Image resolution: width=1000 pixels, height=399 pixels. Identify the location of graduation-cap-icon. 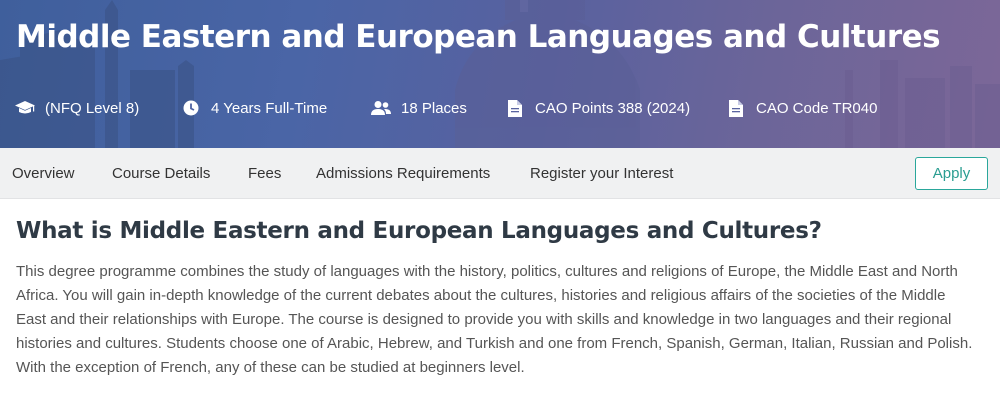
(25, 108).